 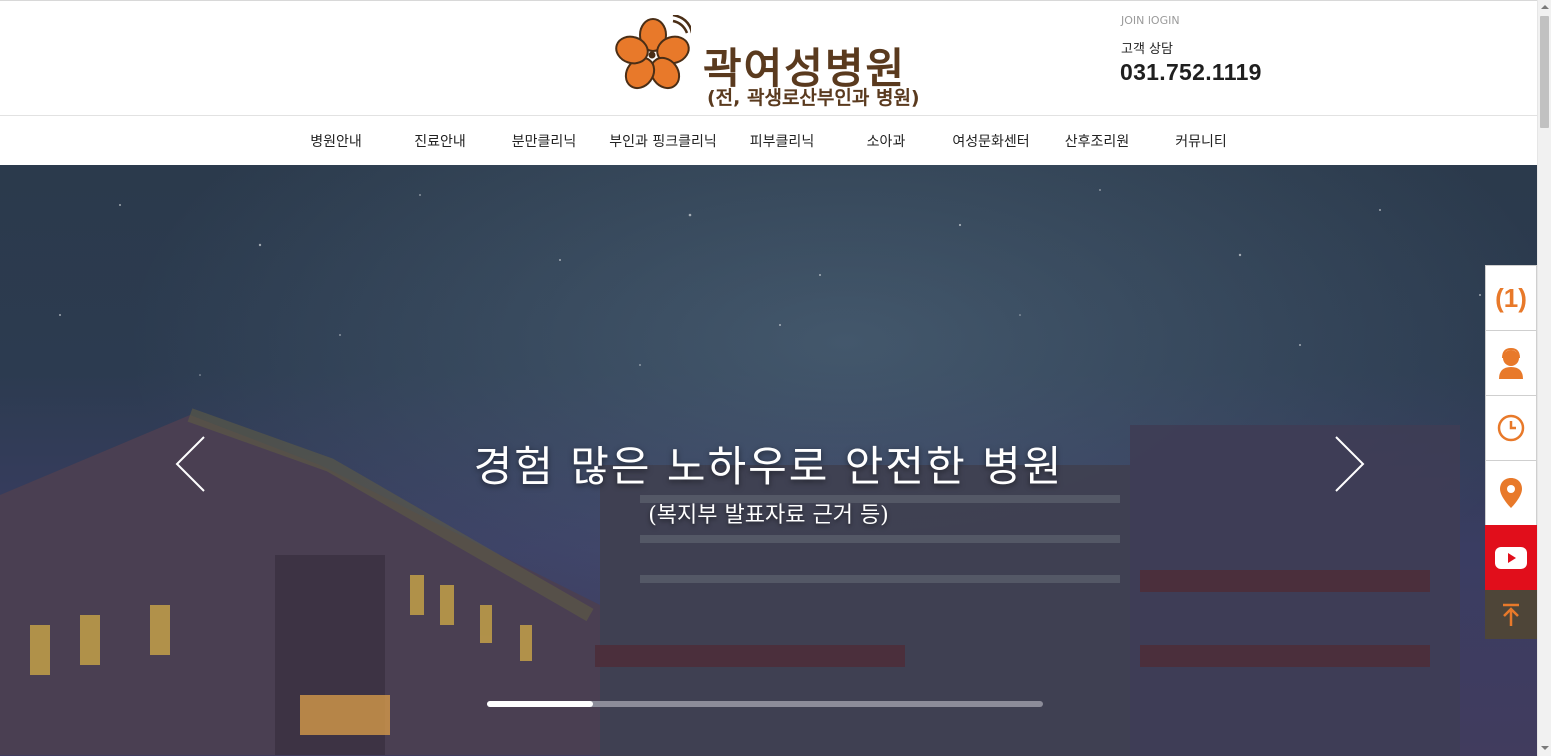 I want to click on nav-item-pink-clinic: 부인과 핑크클리닉, so click(x=663, y=141).